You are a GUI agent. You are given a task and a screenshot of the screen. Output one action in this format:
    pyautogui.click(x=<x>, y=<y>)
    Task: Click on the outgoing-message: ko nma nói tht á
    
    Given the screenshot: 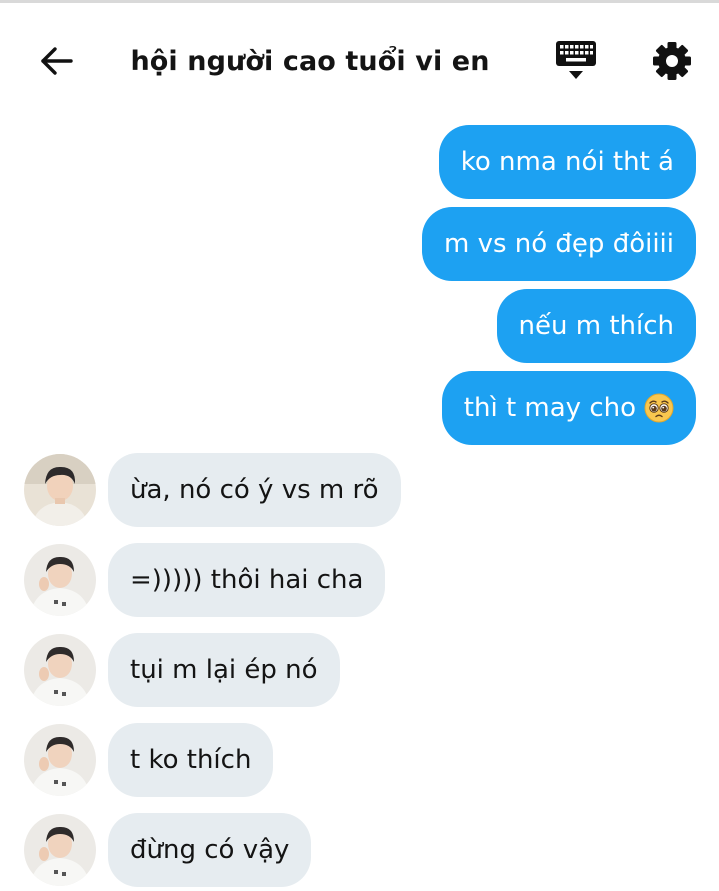 What is the action you would take?
    pyautogui.click(x=567, y=162)
    